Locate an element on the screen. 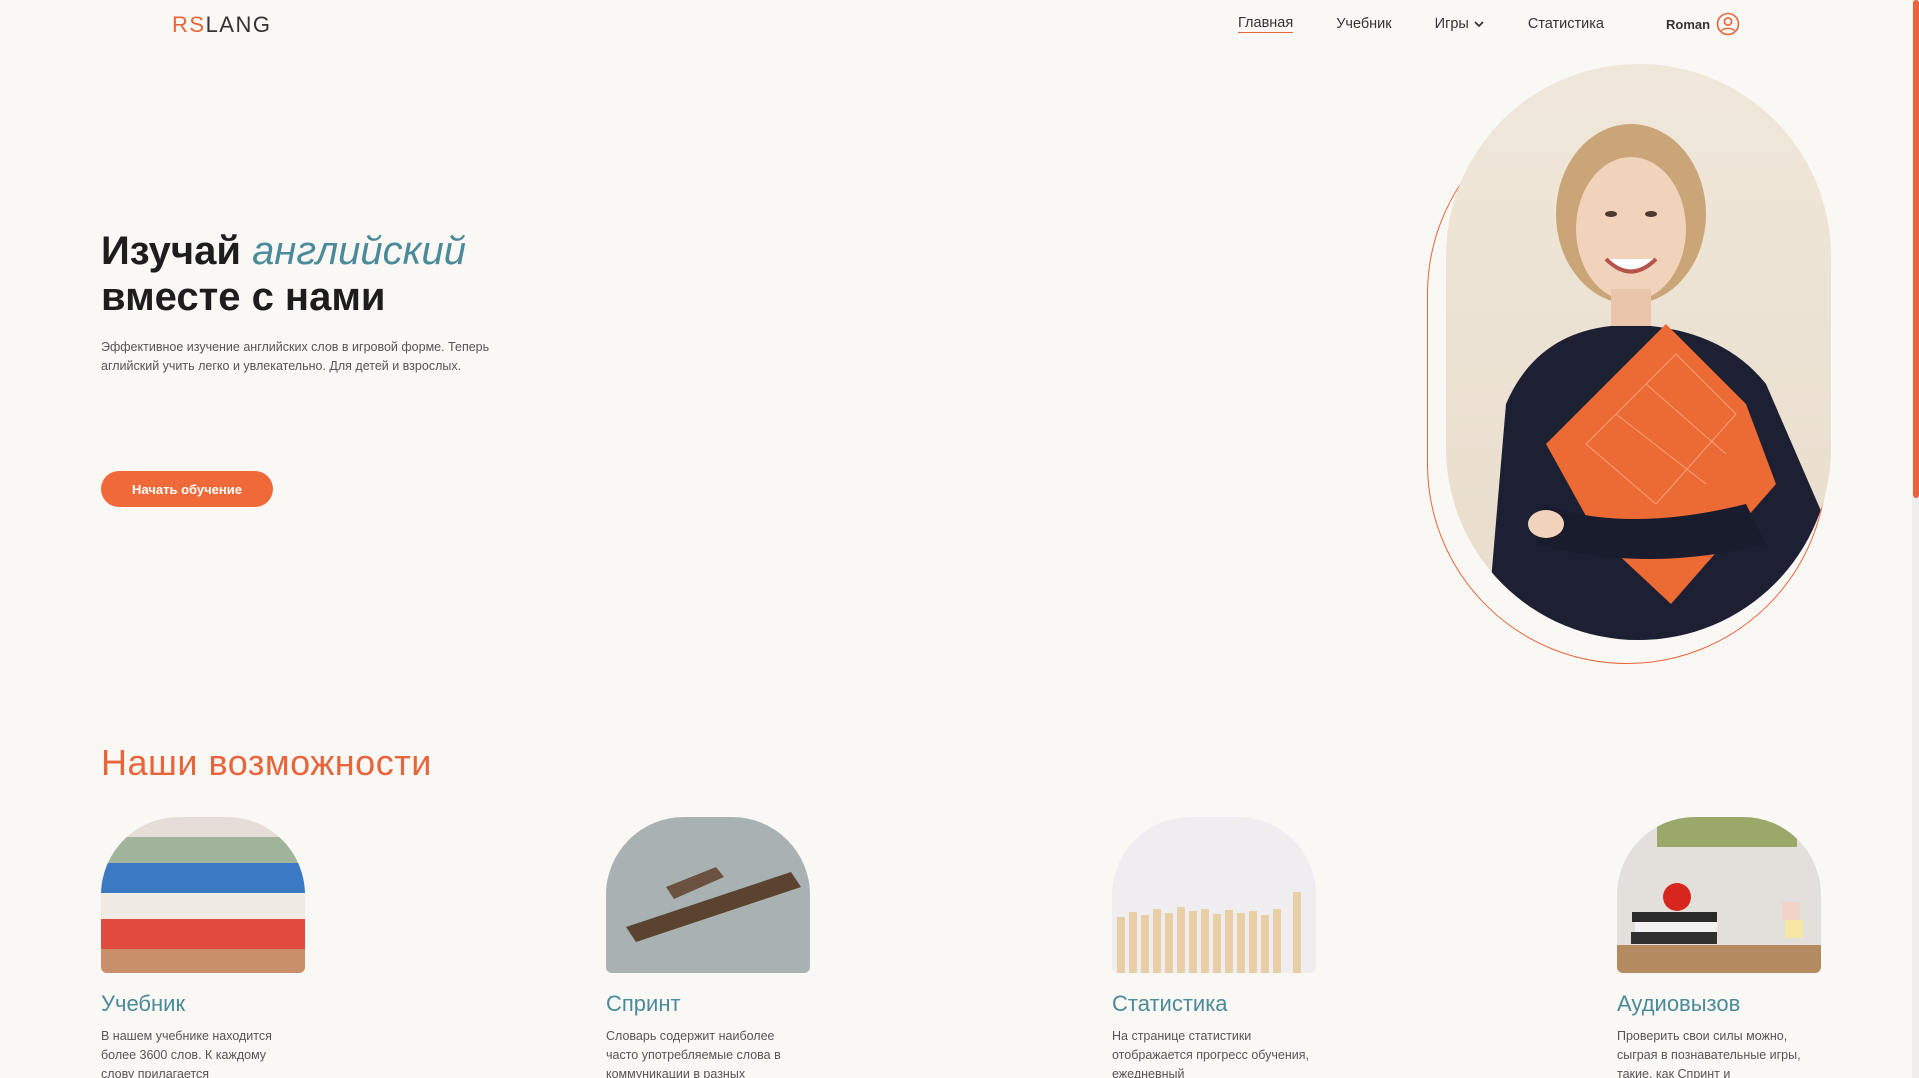 This screenshot has height=1078, width=1919. feature-title: Аудиовызов is located at coordinates (1679, 1003).